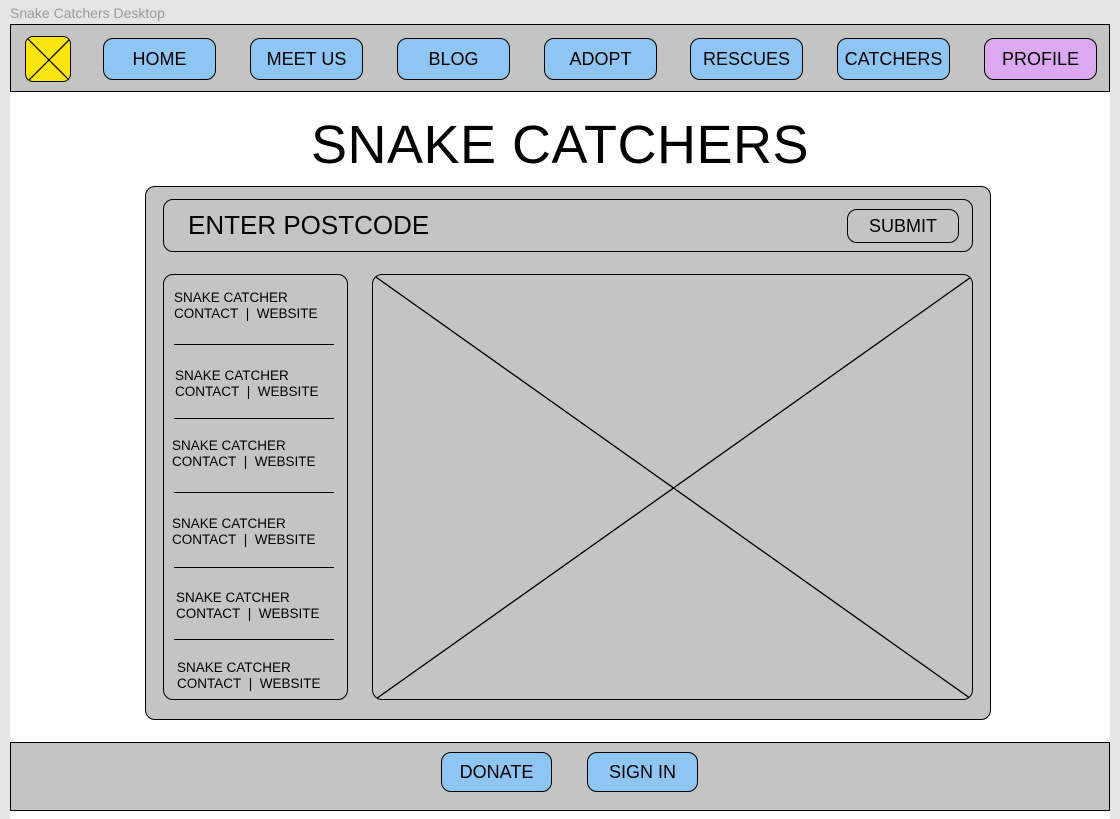 The height and width of the screenshot is (819, 1120). Describe the element at coordinates (746, 59) in the screenshot. I see `nav-rescues-button: RESCUES` at that location.